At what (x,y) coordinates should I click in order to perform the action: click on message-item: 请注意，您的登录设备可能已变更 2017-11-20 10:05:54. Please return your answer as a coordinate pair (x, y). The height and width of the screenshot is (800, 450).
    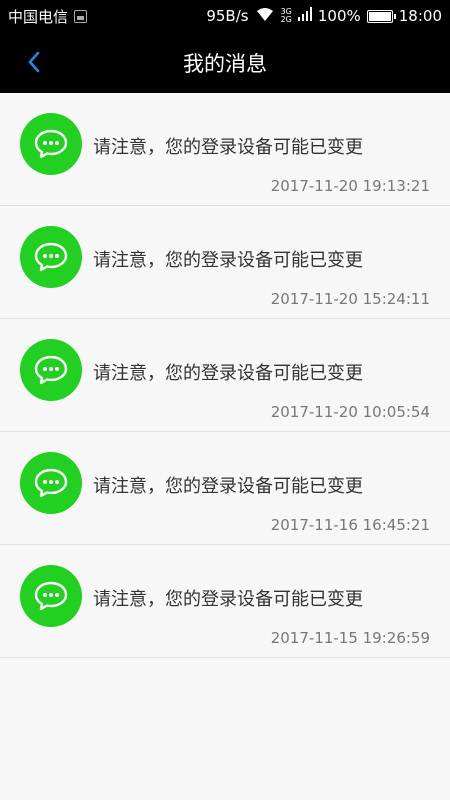
    Looking at the image, I should click on (225, 375).